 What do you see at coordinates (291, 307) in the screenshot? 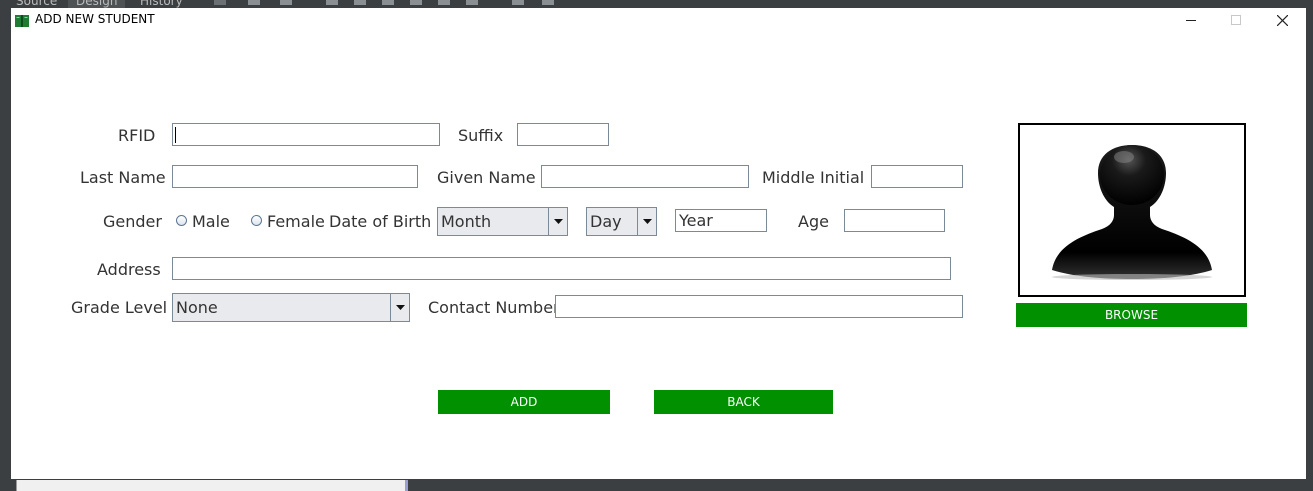
I see `grade-level-select: None` at bounding box center [291, 307].